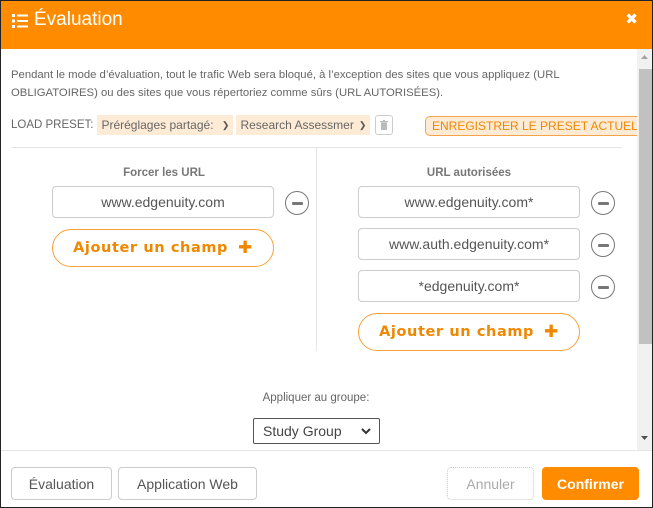 Image resolution: width=653 pixels, height=508 pixels. Describe the element at coordinates (302, 431) in the screenshot. I see `group-select-value: Study Group` at that location.